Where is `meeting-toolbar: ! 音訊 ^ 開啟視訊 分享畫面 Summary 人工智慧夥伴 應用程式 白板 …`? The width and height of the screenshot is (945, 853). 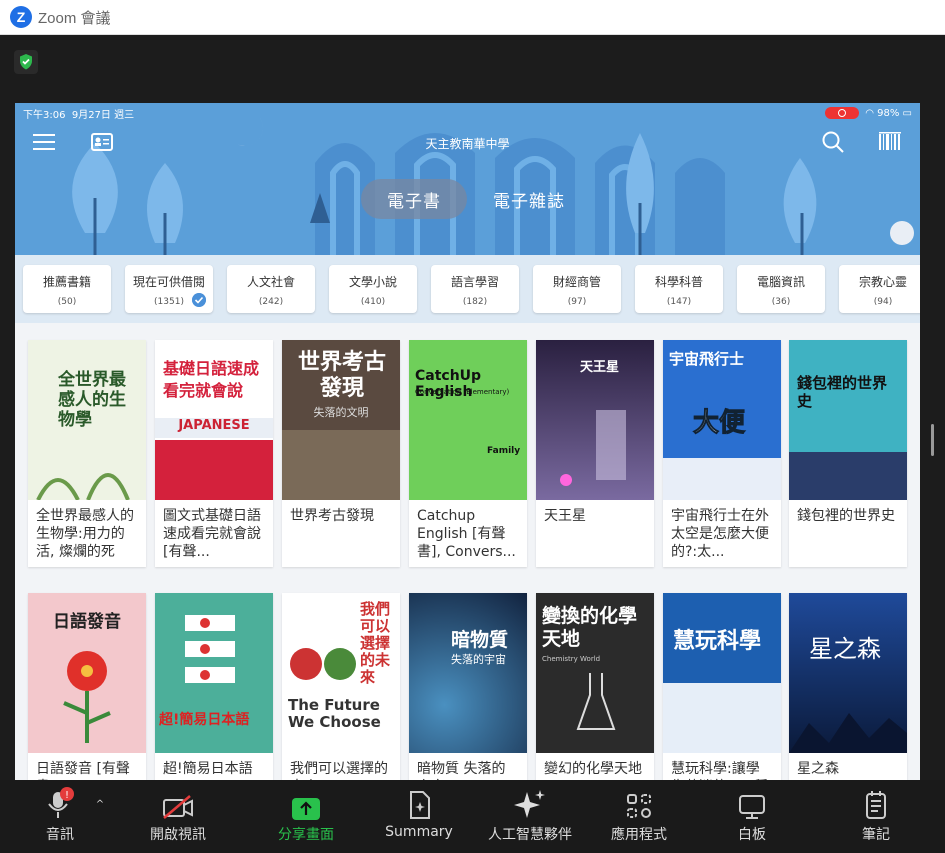 meeting-toolbar: ! 音訊 ^ 開啟視訊 分享畫面 Summary 人工智慧夥伴 應用程式 白板 … is located at coordinates (472, 816).